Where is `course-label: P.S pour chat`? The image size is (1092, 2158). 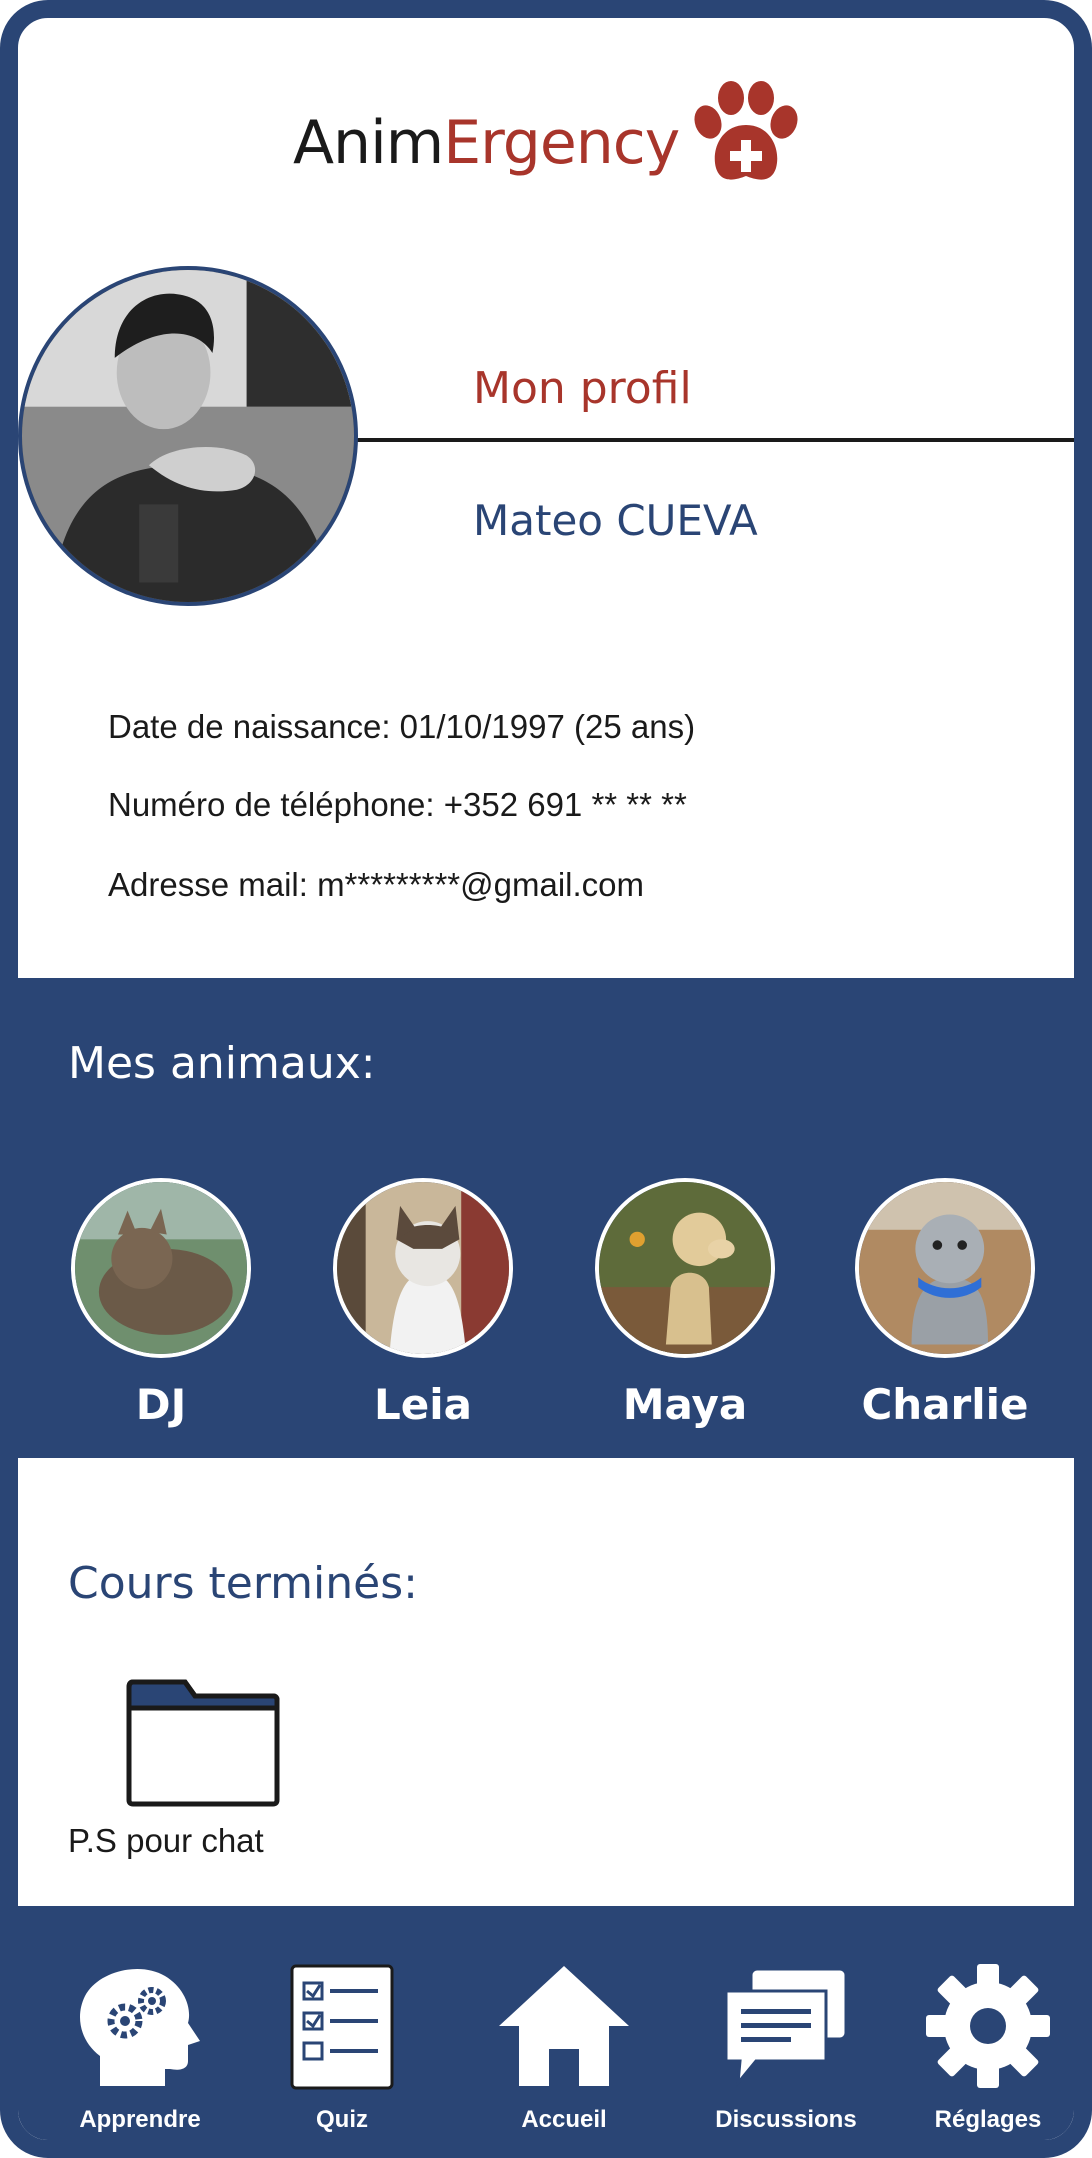
course-label: P.S pour chat is located at coordinates (166, 1840).